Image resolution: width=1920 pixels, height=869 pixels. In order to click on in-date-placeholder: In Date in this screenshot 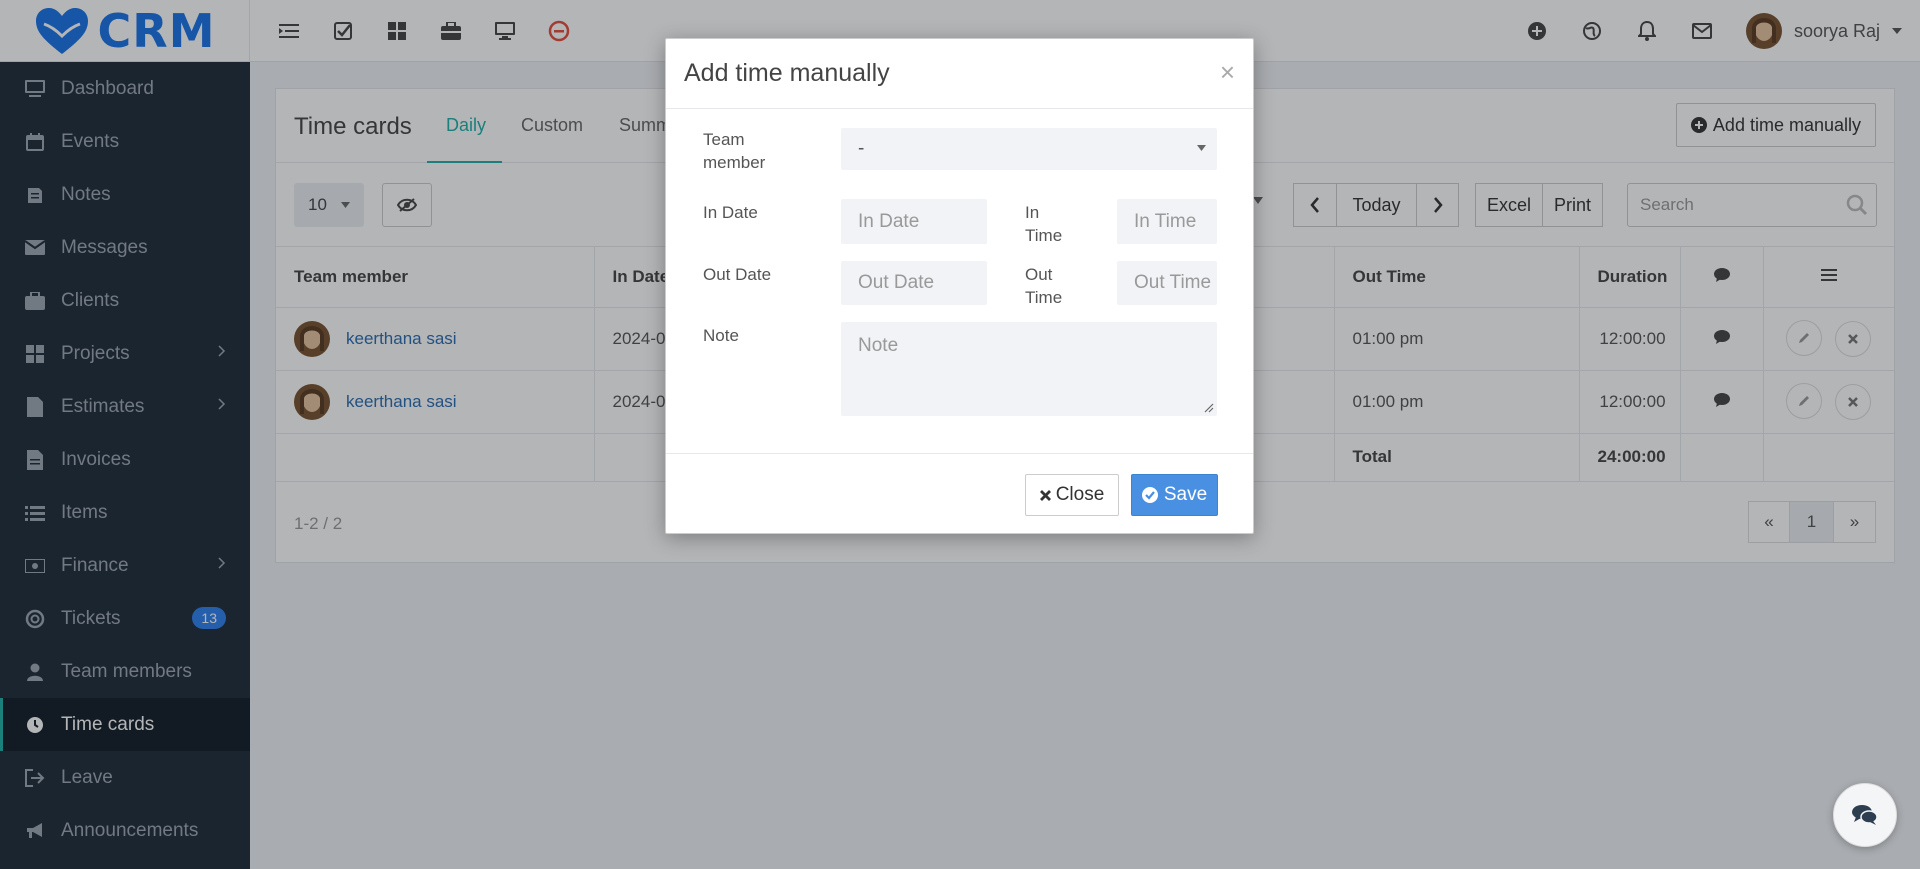, I will do `click(889, 221)`.